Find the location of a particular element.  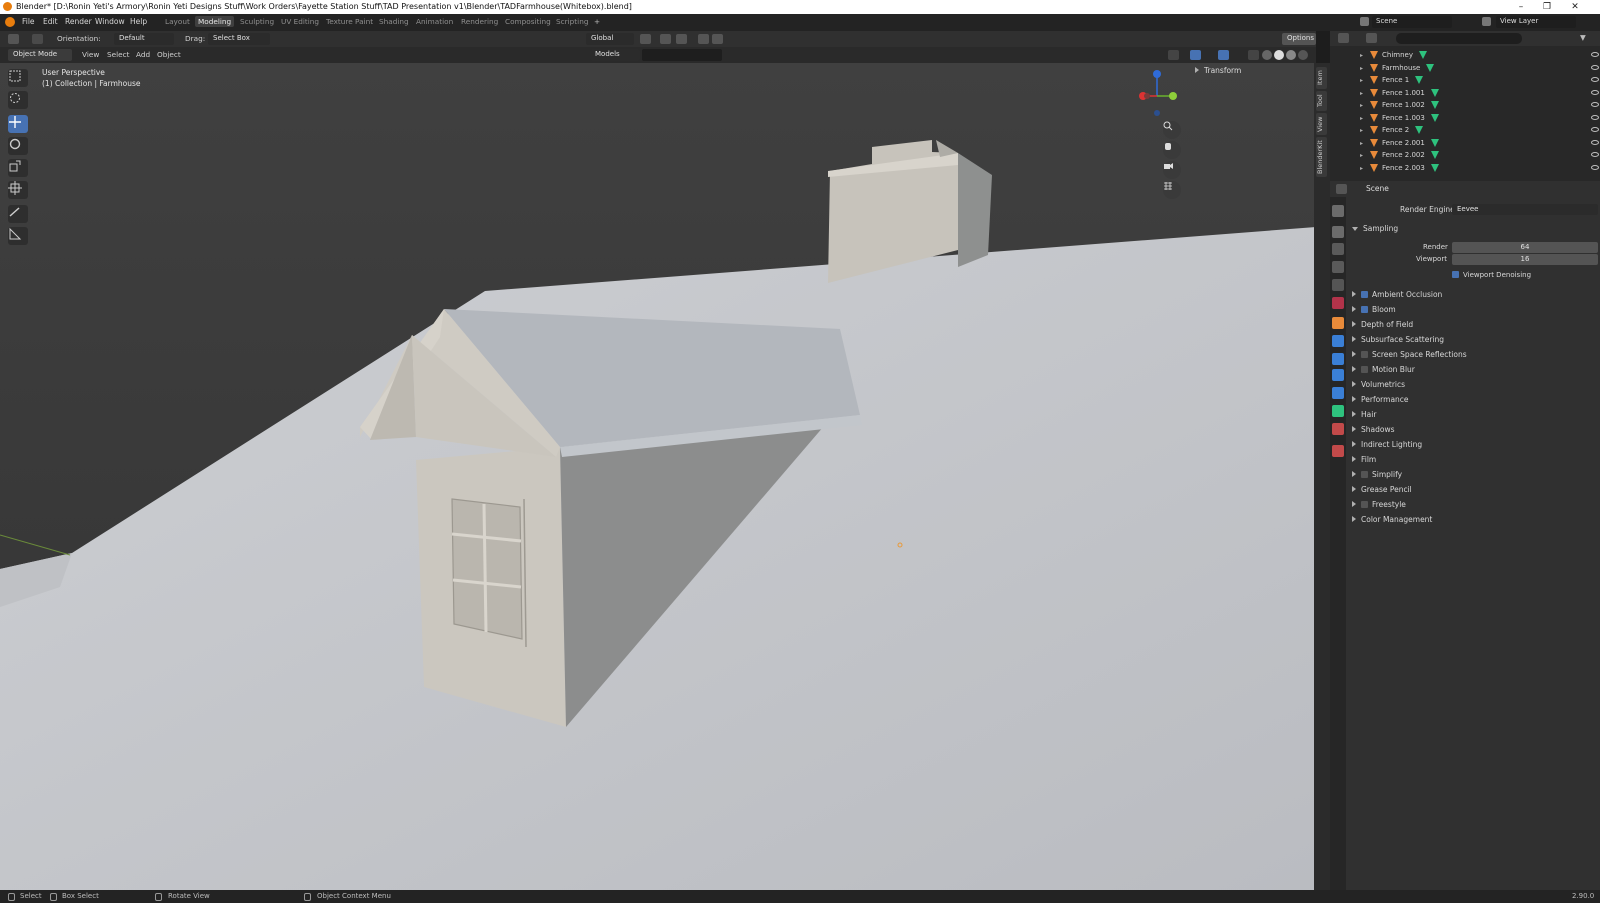

menu-object: Object is located at coordinates (169, 54).